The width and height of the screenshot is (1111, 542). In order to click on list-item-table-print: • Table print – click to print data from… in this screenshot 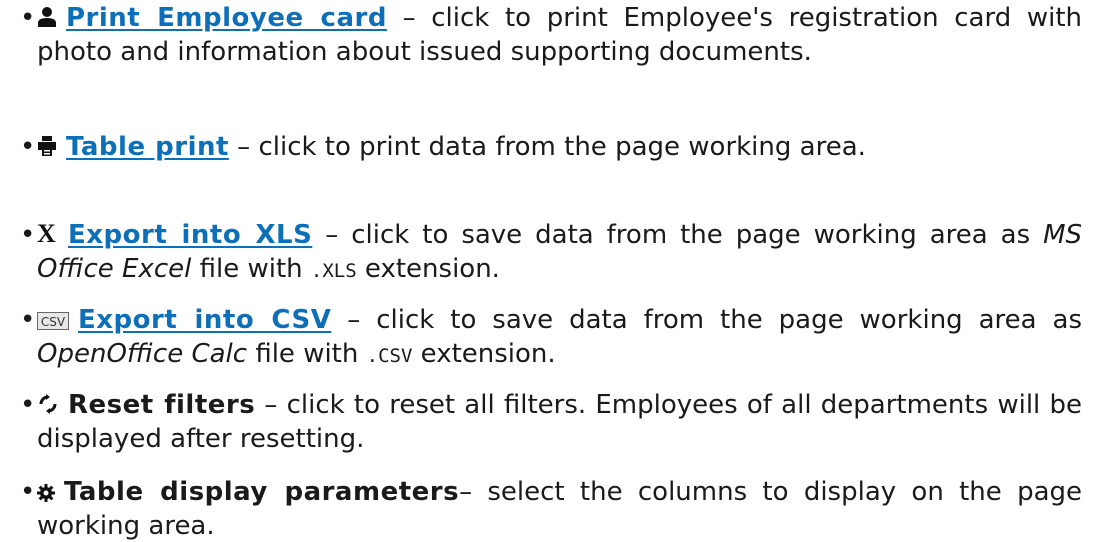, I will do `click(551, 148)`.